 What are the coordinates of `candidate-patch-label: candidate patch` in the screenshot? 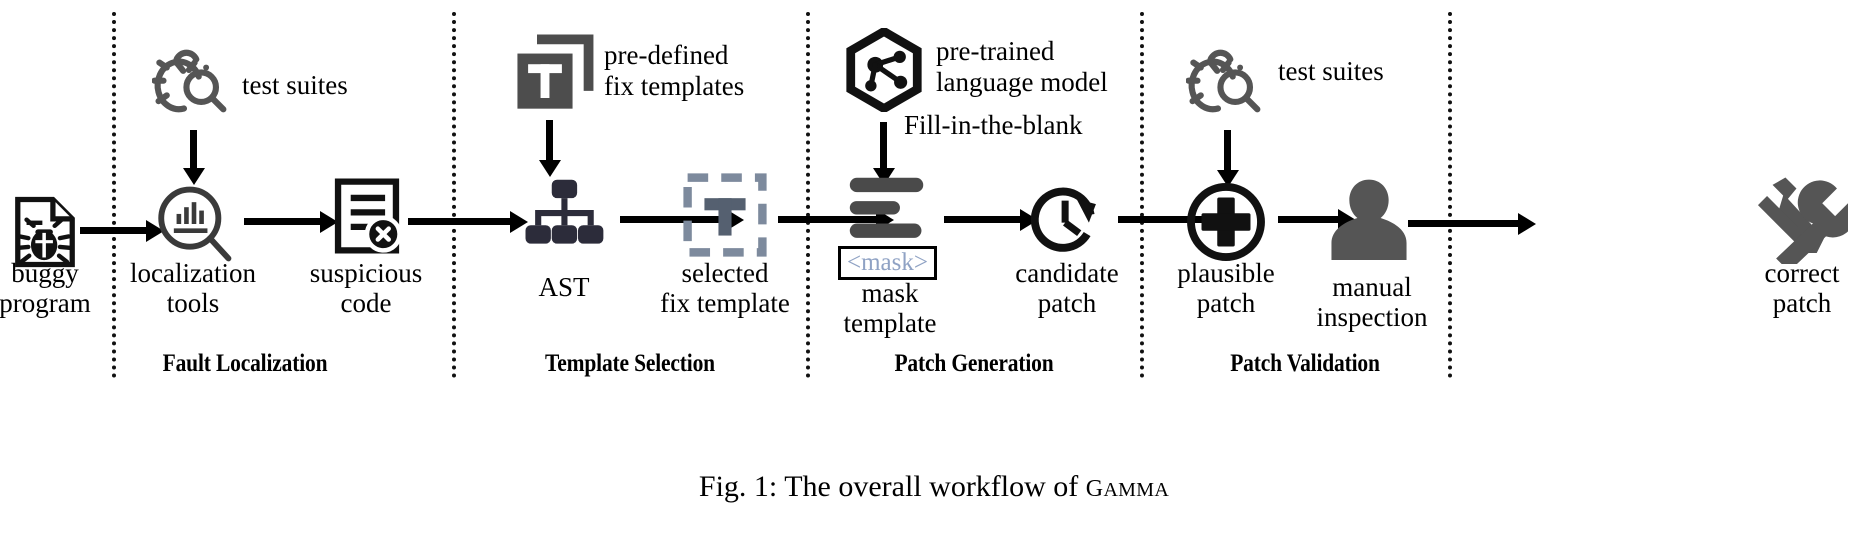 It's located at (1067, 288).